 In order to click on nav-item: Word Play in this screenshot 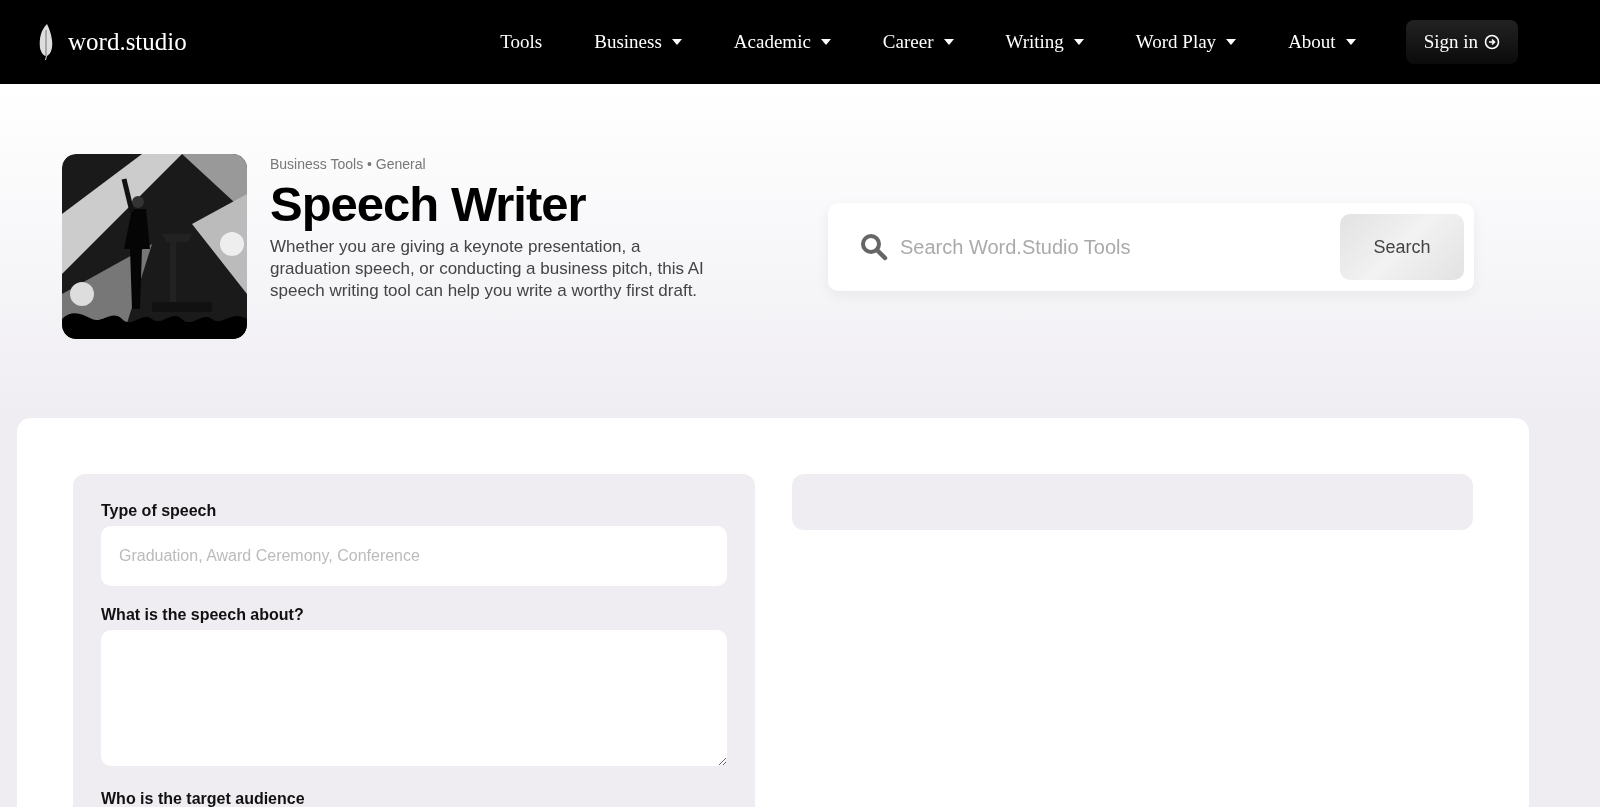, I will do `click(1186, 42)`.